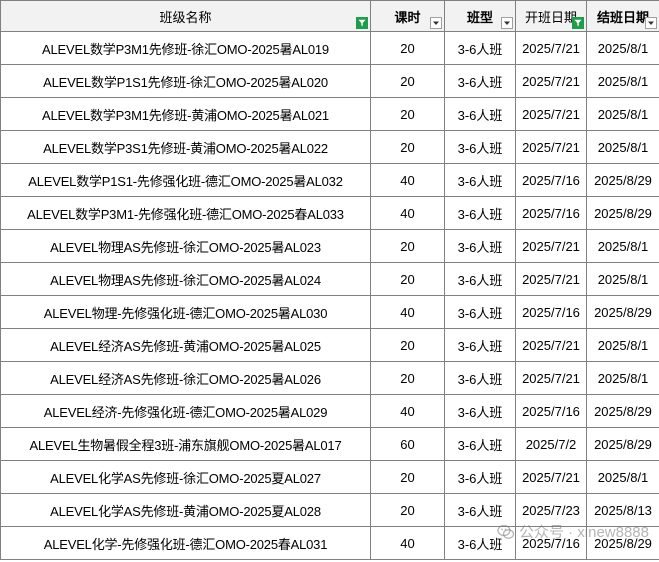 This screenshot has width=659, height=562. Describe the element at coordinates (185, 411) in the screenshot. I see `cell-class-name: ALEVEL经济-先修强化班-德汇OMO-2025暑AL029` at that location.